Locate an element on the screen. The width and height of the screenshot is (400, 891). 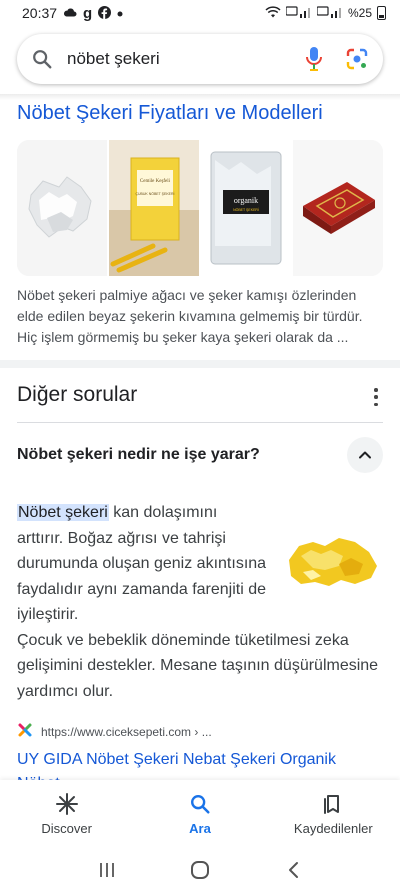
battery-percent: %25 is located at coordinates (359, 13).